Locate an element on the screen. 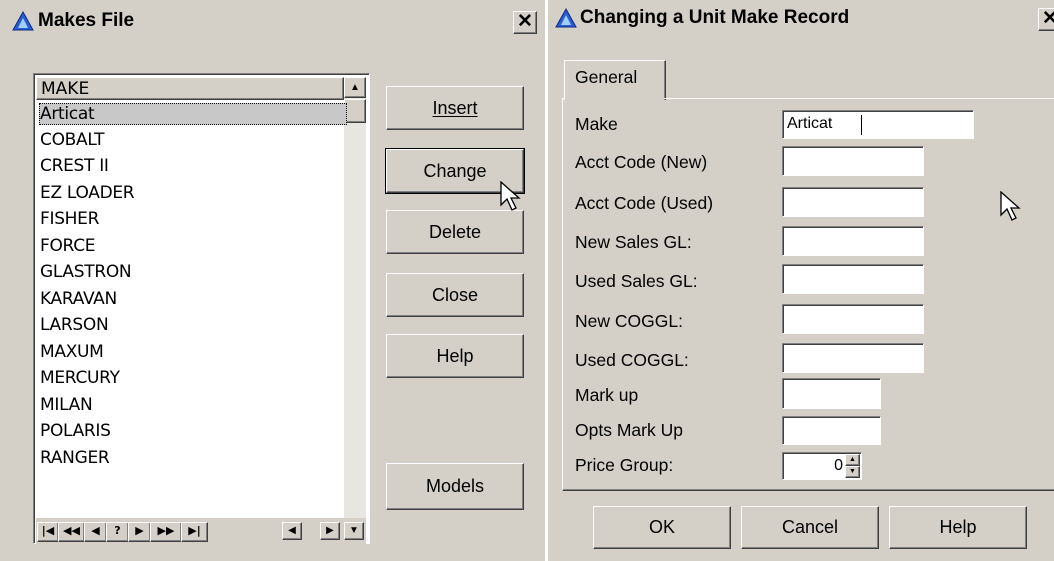 Image resolution: width=1054 pixels, height=561 pixels. field-label: Acct Code (Used) is located at coordinates (644, 203).